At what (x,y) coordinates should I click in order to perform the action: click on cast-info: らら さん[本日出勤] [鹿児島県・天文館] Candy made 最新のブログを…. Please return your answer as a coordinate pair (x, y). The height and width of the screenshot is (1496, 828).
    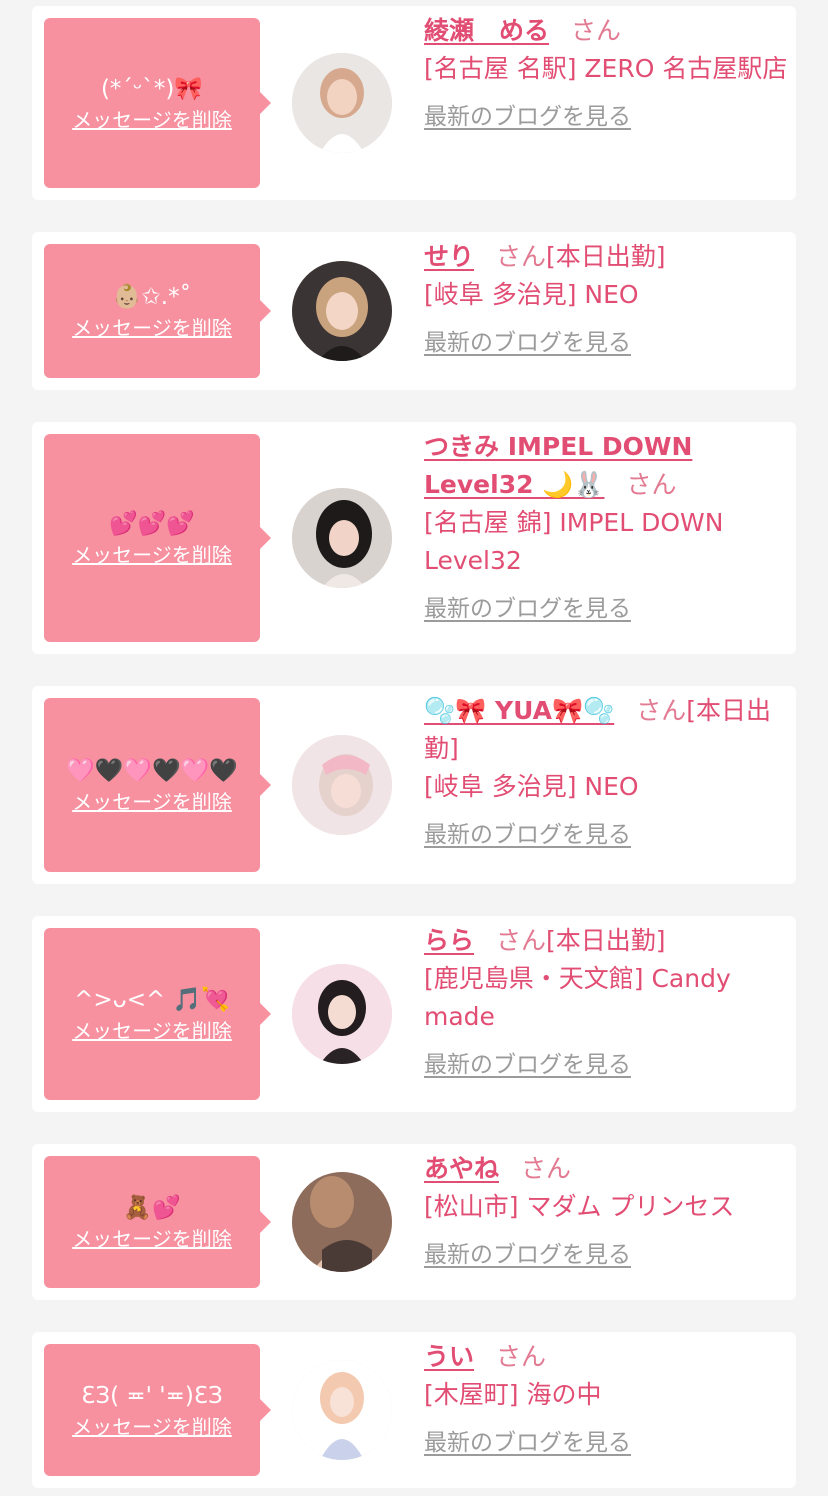
    Looking at the image, I should click on (606, 1003).